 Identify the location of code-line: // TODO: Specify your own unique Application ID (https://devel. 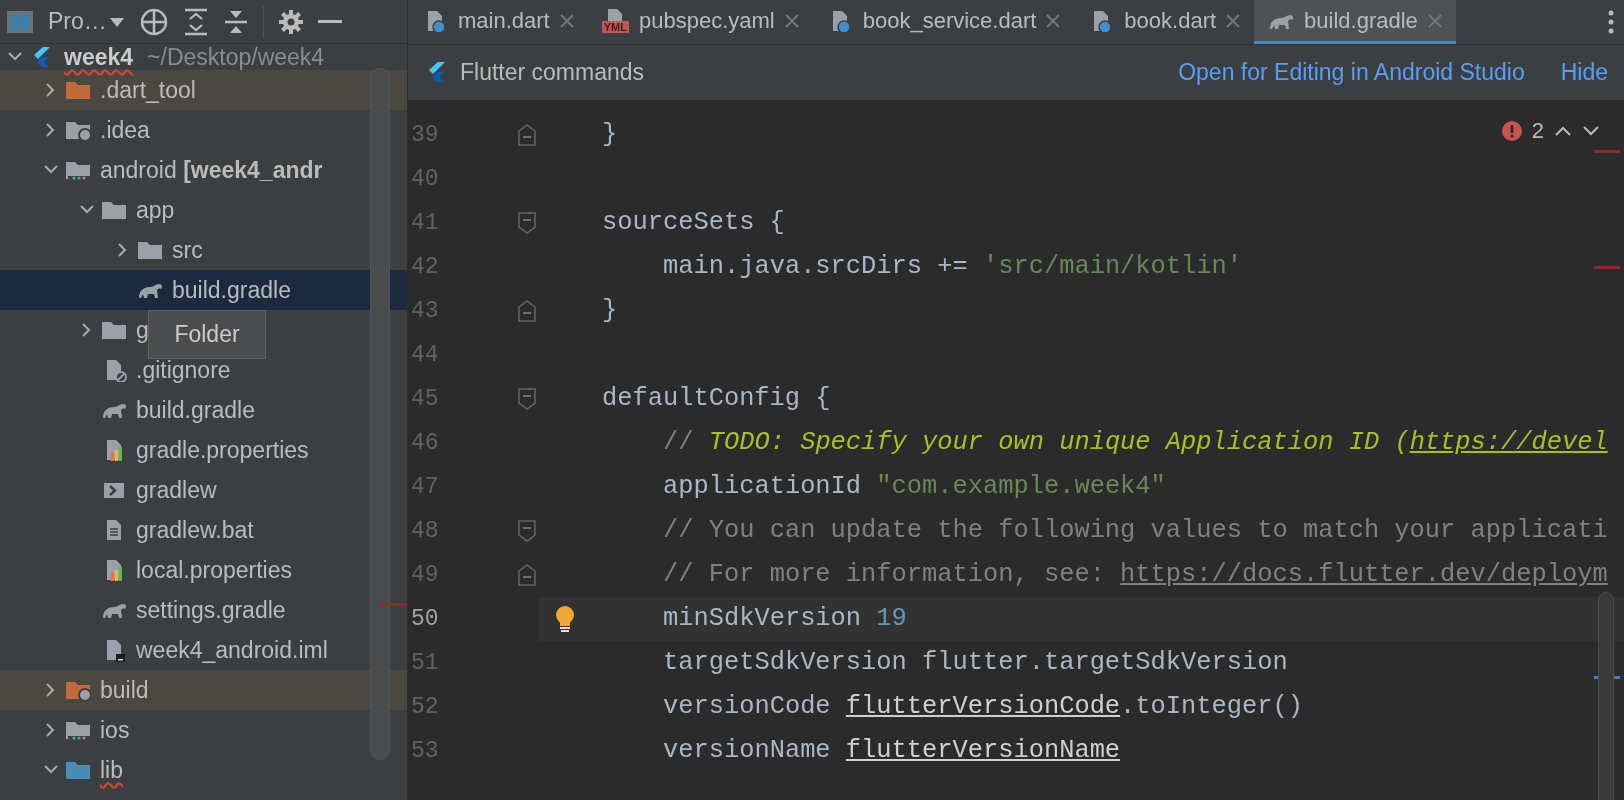
(1135, 442).